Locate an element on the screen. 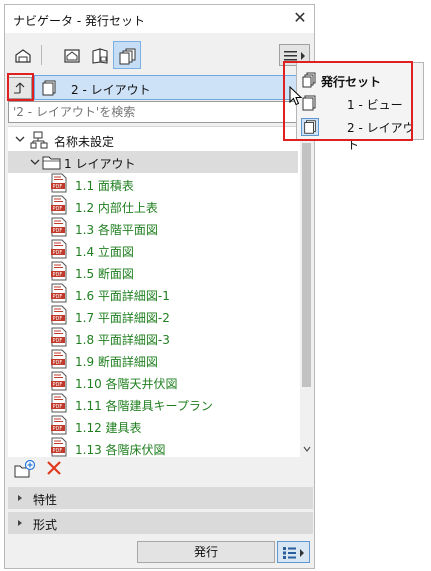 This screenshot has height=571, width=431. list-item-label: 1.11 各階建具キープラン is located at coordinates (144, 406).